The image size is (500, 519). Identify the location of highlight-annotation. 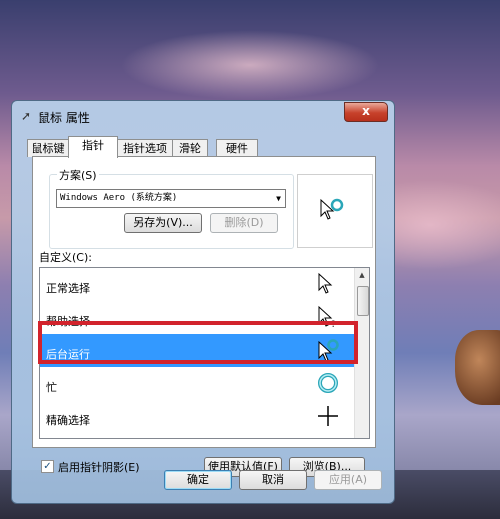
(198, 342).